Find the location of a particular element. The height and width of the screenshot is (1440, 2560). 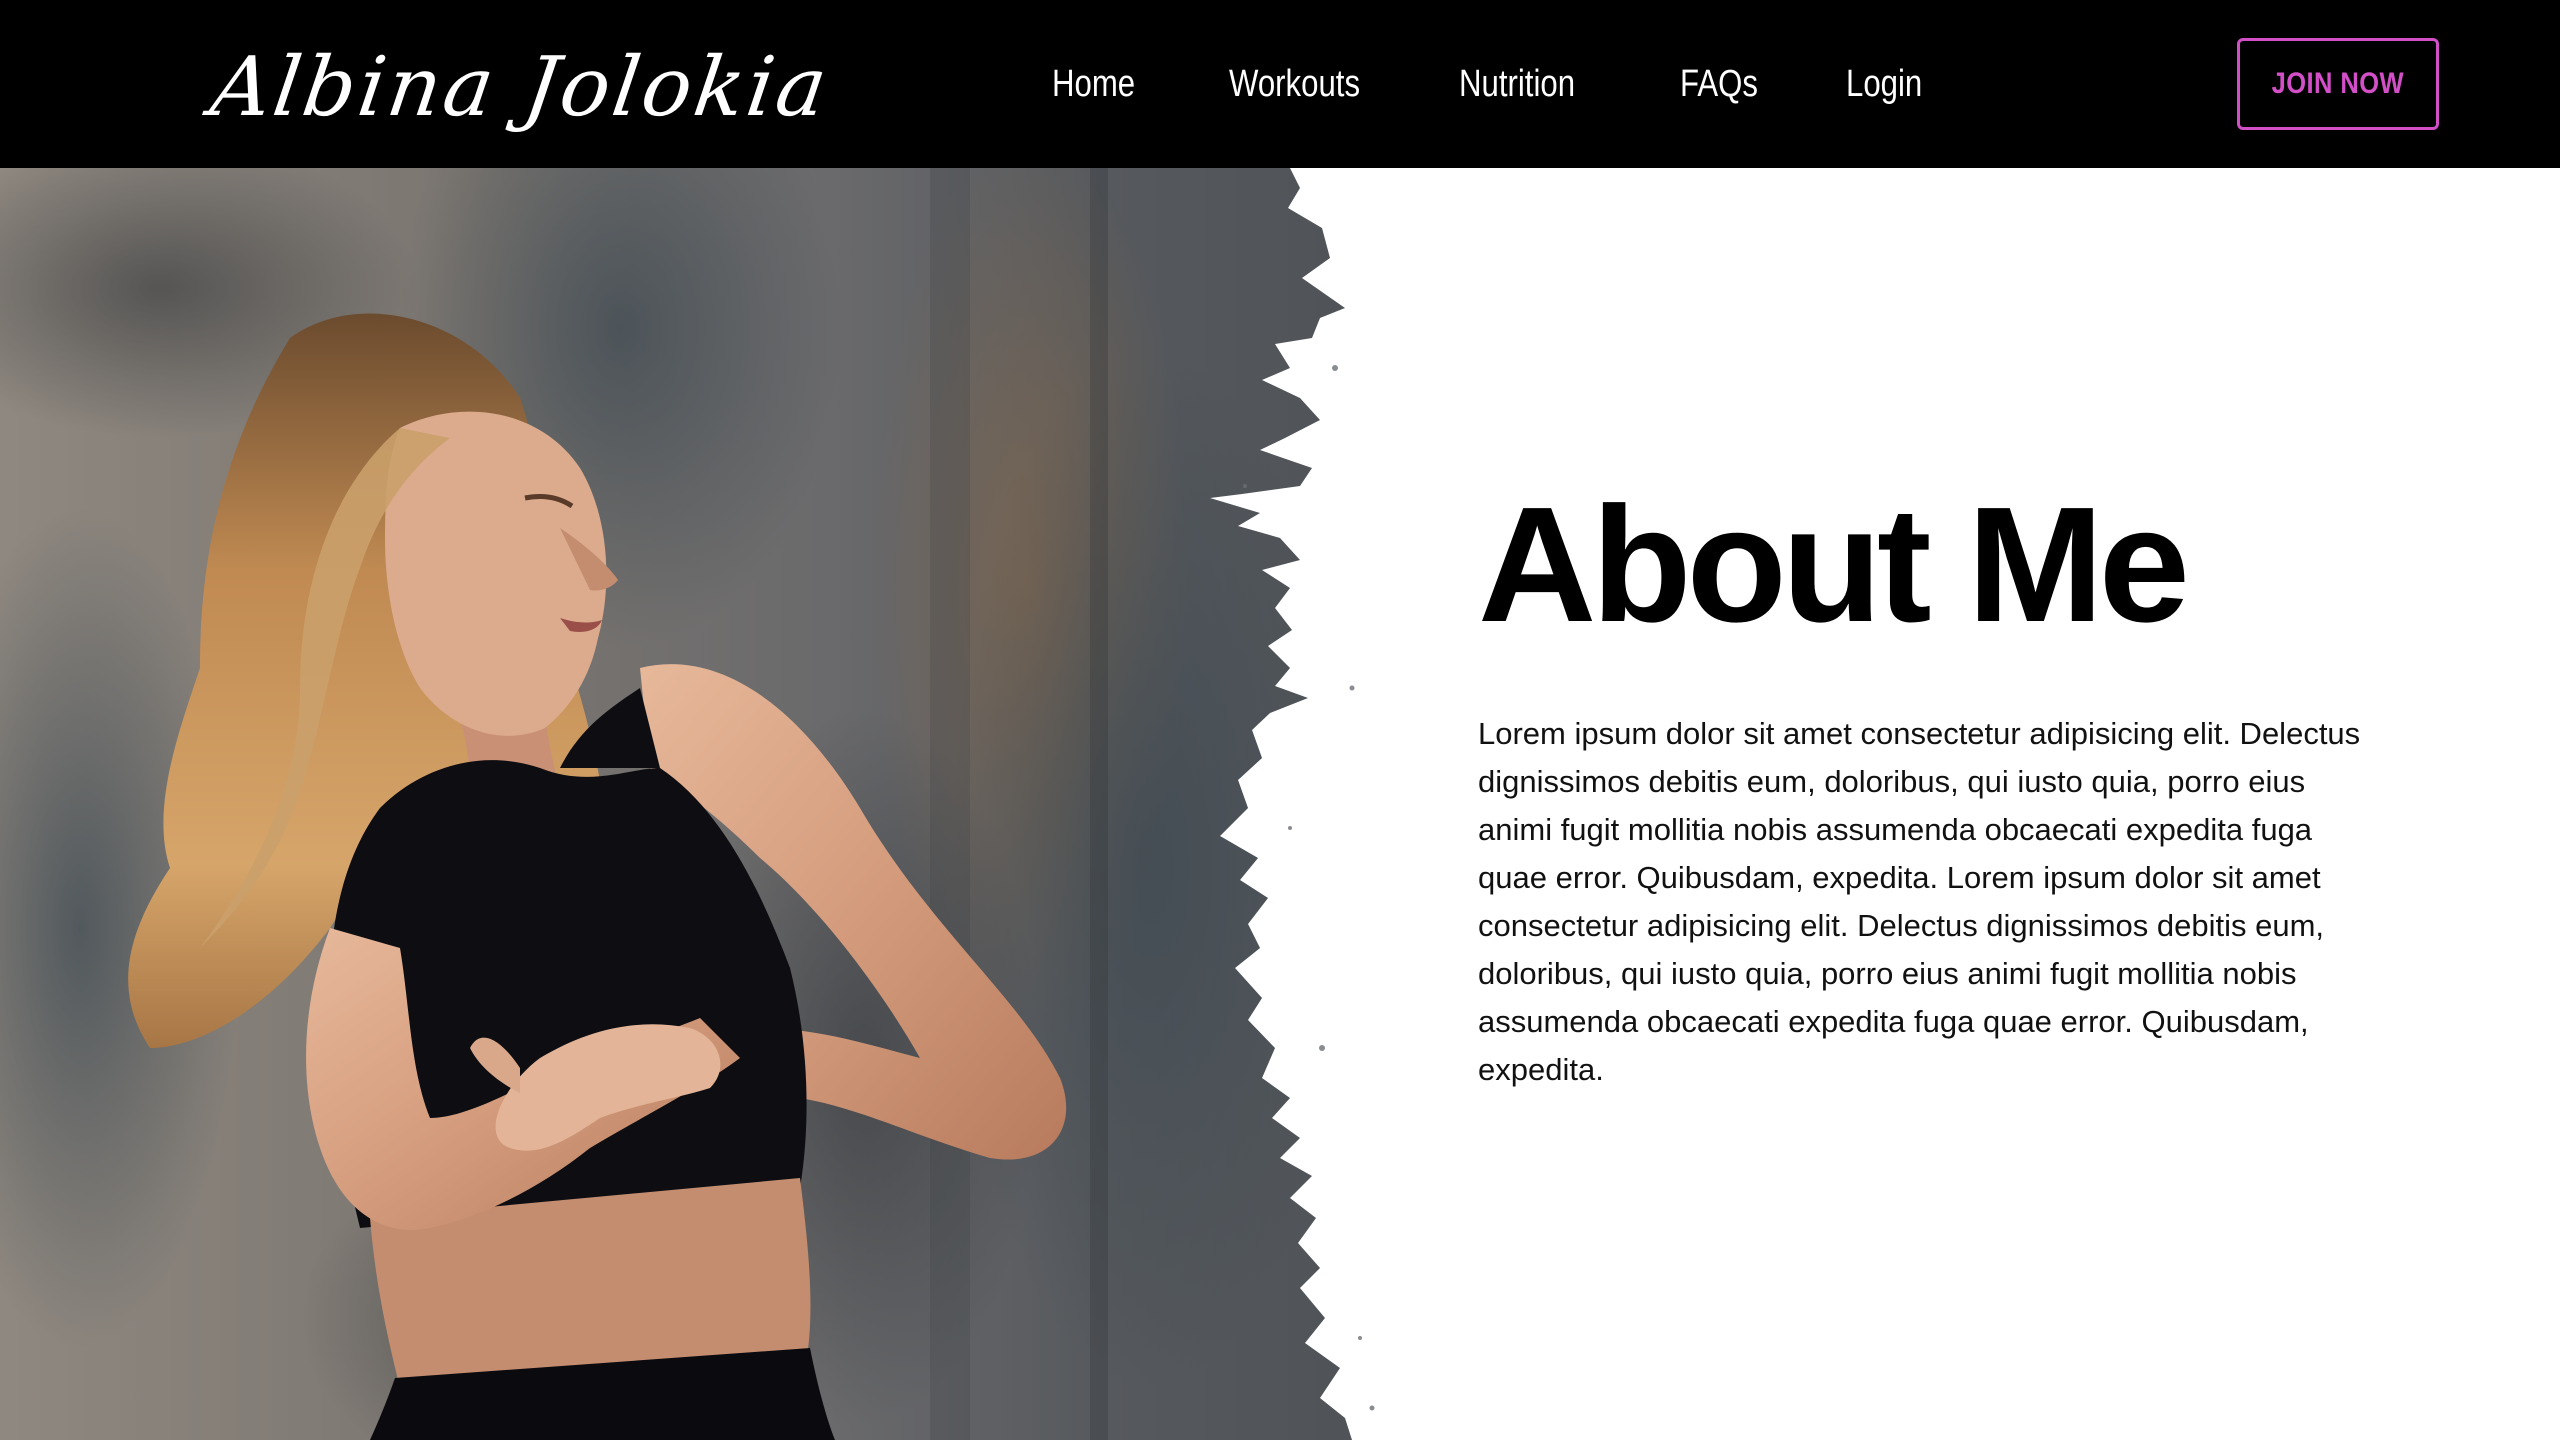

join-now-button: JOIN NOW is located at coordinates (2338, 84).